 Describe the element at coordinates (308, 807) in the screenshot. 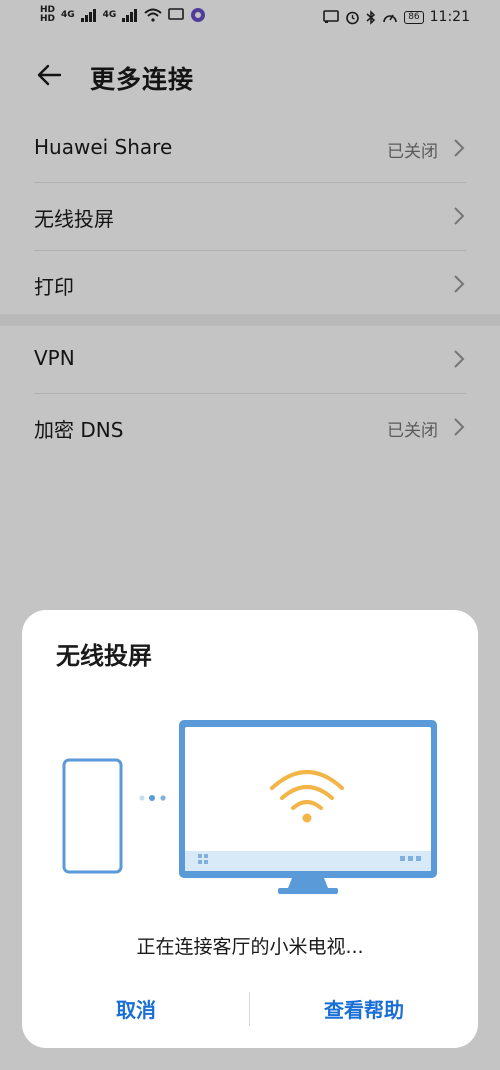

I see `tv-icon` at that location.